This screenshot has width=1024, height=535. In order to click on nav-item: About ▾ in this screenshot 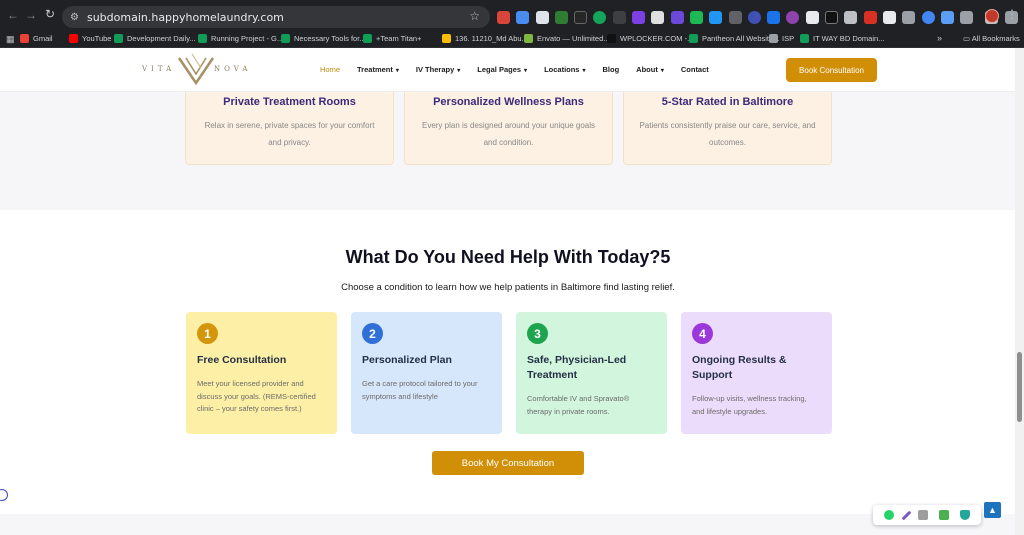, I will do `click(650, 69)`.